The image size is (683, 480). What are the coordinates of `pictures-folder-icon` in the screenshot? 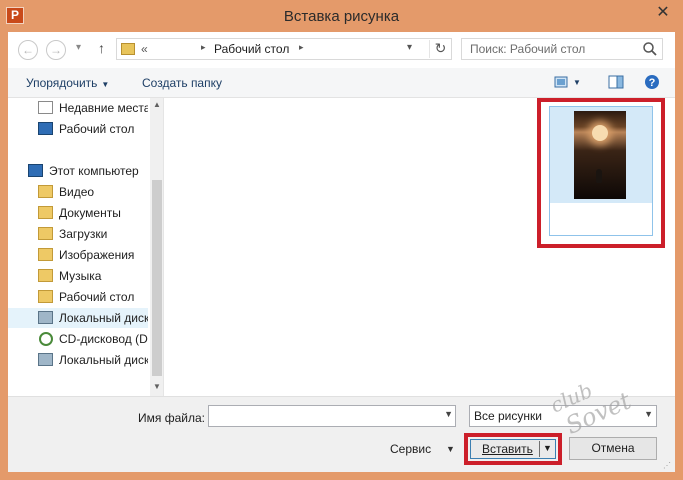 It's located at (45, 254).